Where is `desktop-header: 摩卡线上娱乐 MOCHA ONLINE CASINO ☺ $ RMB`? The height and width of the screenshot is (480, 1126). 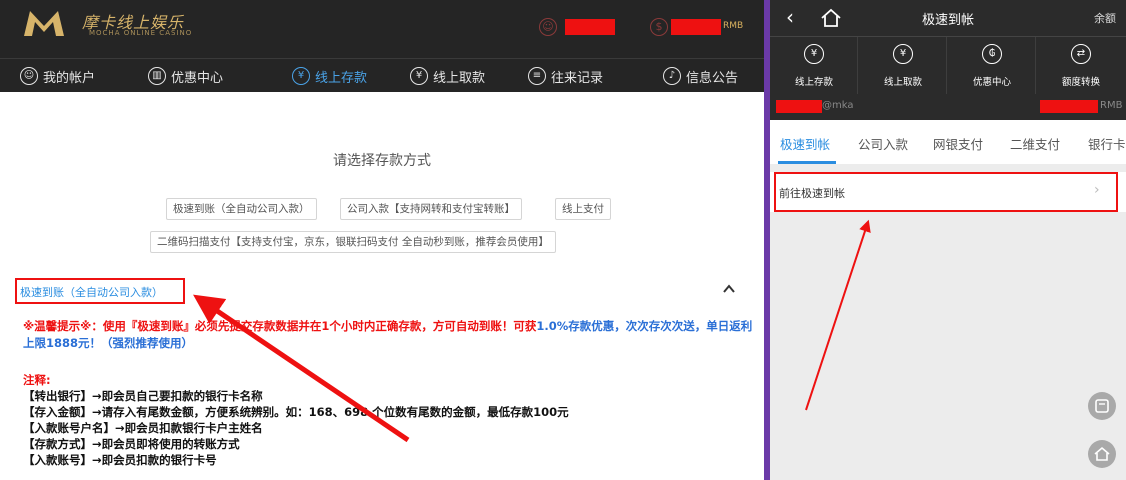 desktop-header: 摩卡线上娱乐 MOCHA ONLINE CASINO ☺ $ RMB is located at coordinates (382, 29).